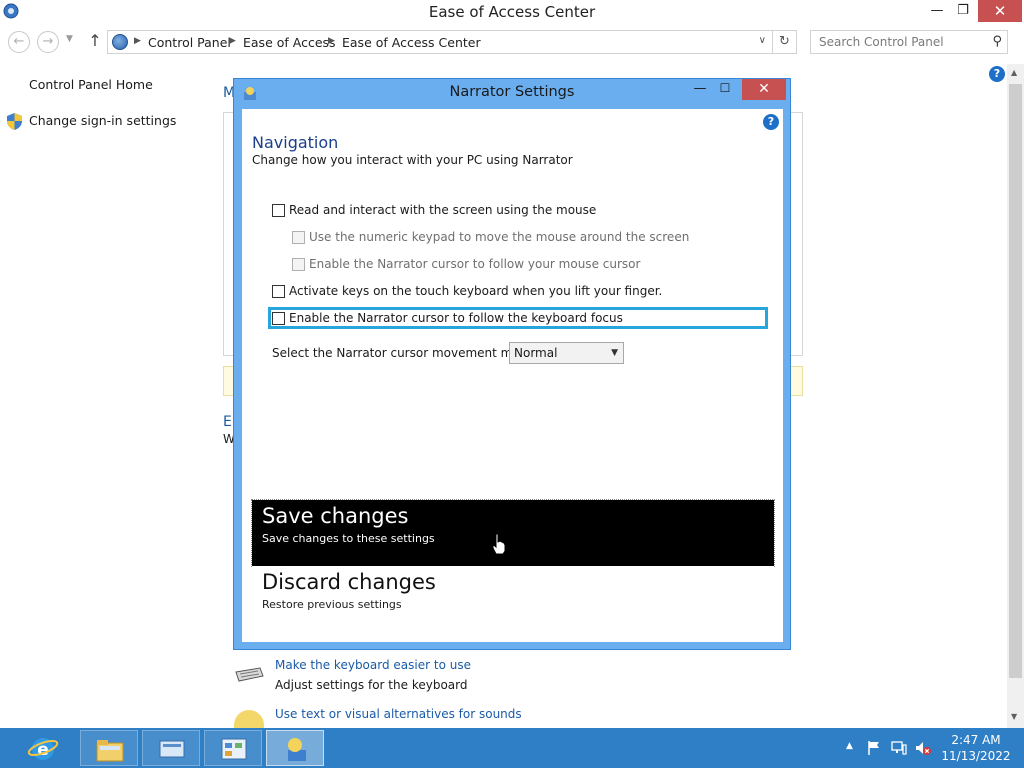 Image resolution: width=1024 pixels, height=768 pixels. Describe the element at coordinates (278, 318) in the screenshot. I see `follow-keyboard-focus-checkbox` at that location.